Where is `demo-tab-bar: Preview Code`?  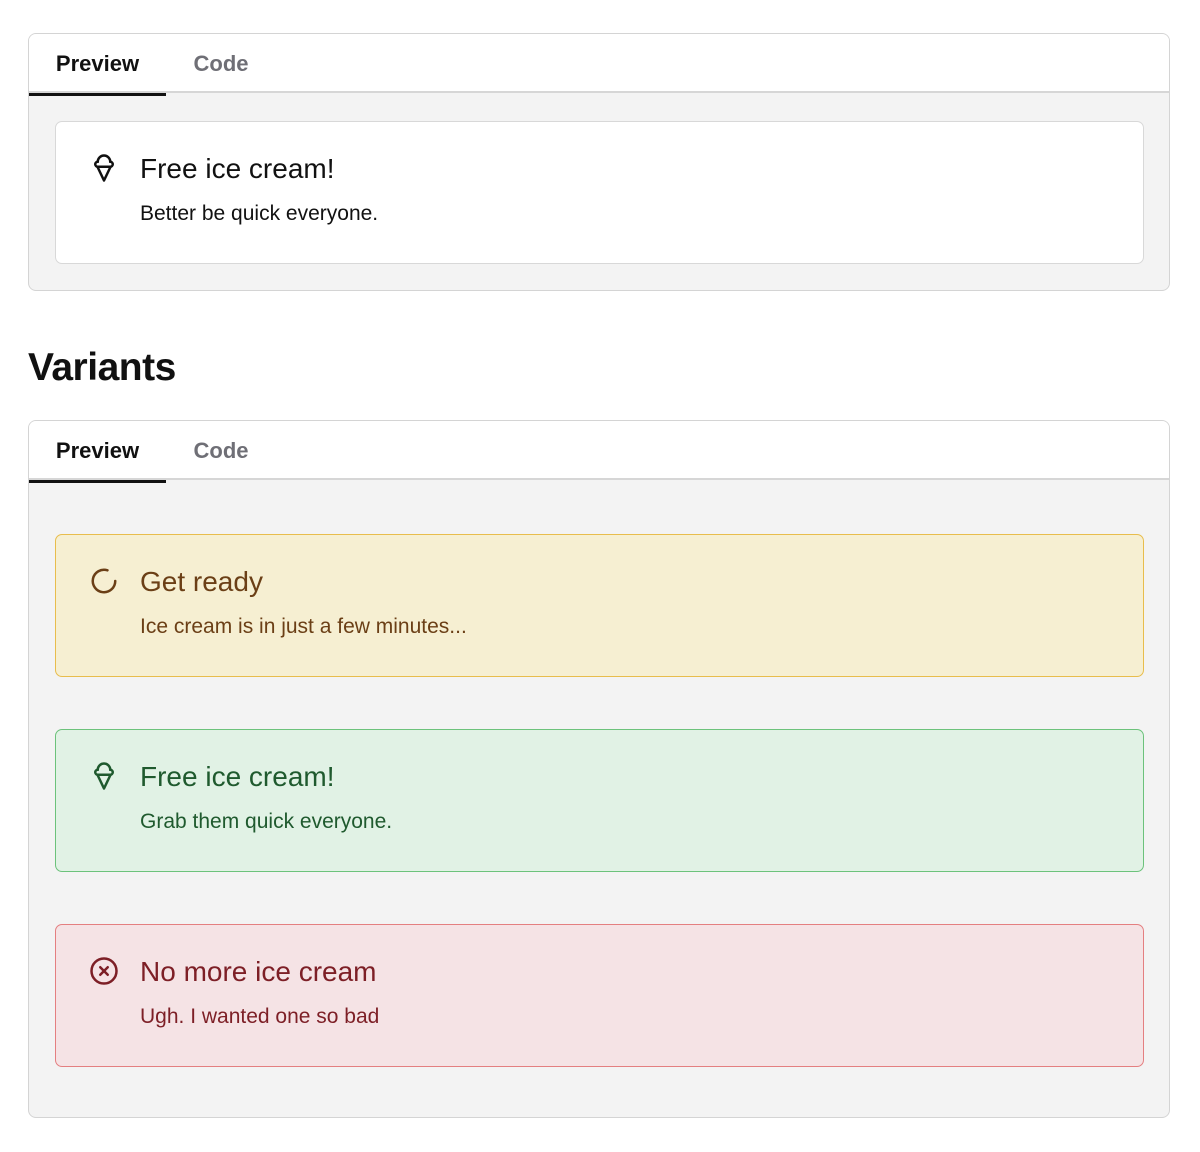 demo-tab-bar: Preview Code is located at coordinates (599, 65).